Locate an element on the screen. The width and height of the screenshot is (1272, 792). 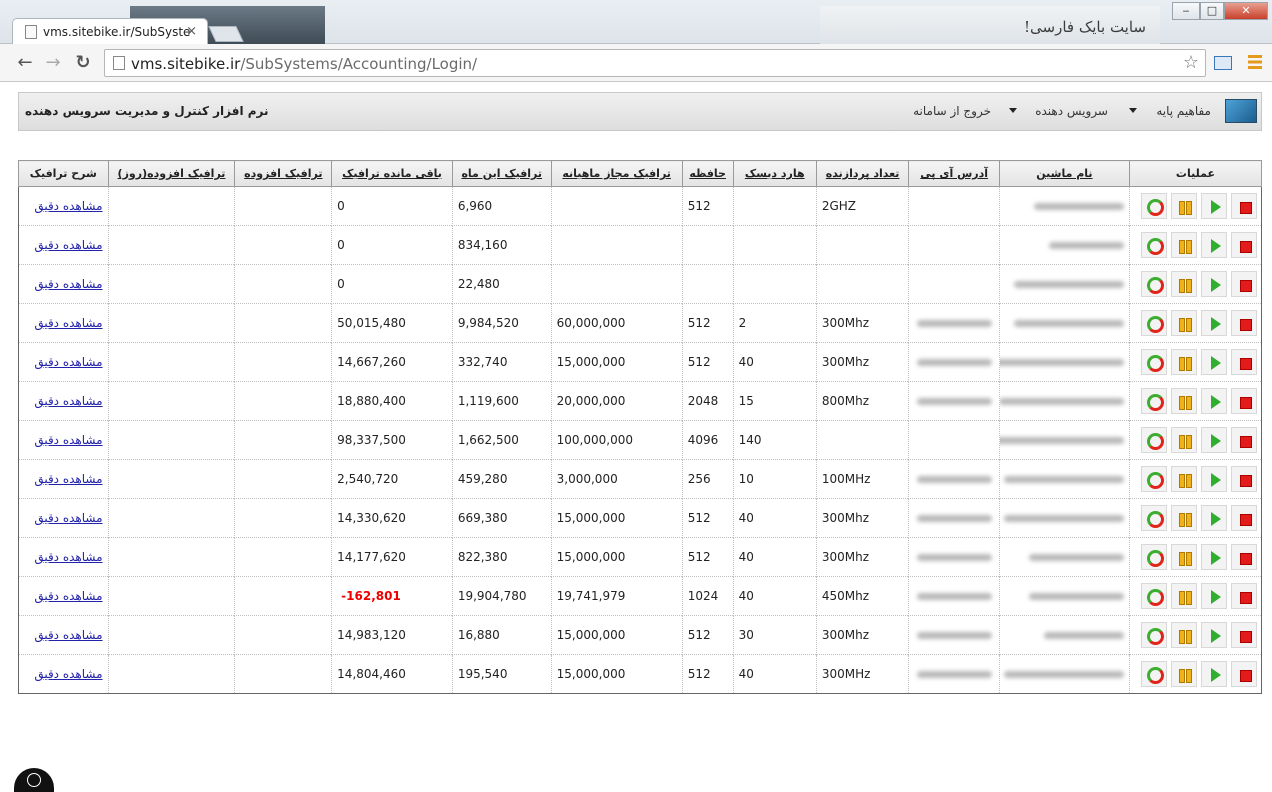
col-cpu: تعداد پردازنده is located at coordinates (862, 173).